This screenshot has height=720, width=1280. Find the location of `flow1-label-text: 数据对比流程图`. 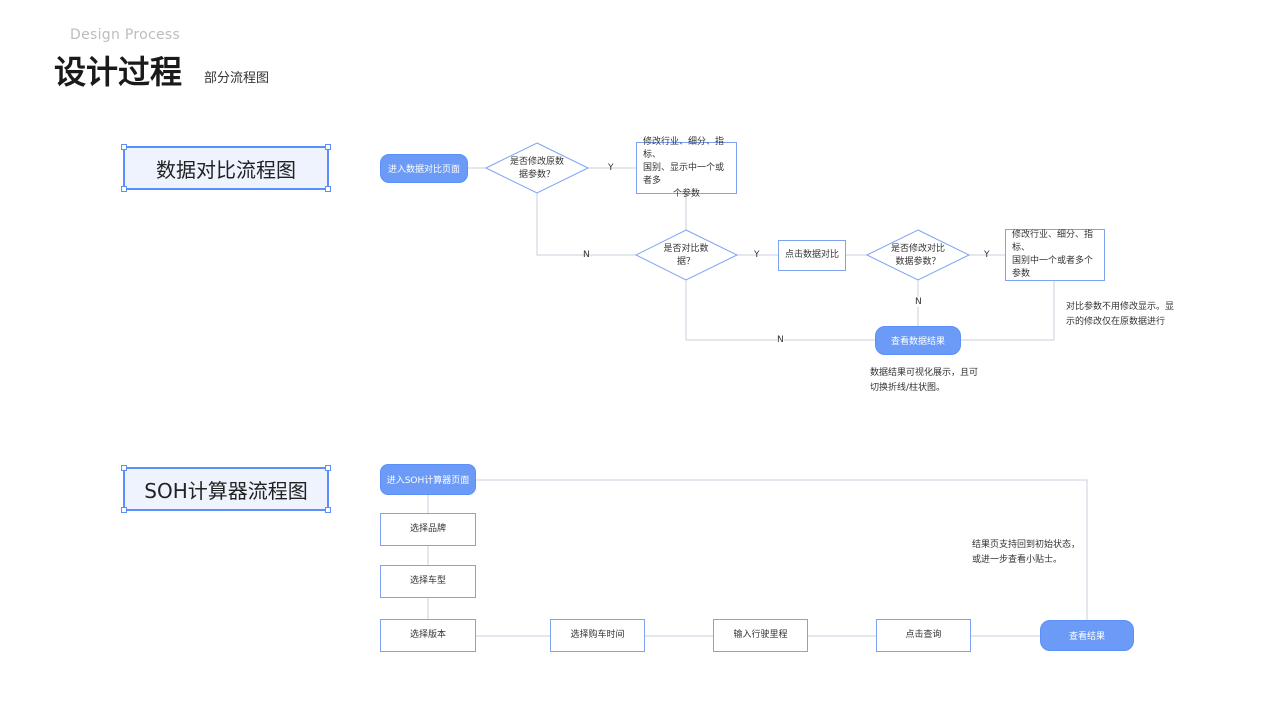

flow1-label-text: 数据对比流程图 is located at coordinates (226, 169).